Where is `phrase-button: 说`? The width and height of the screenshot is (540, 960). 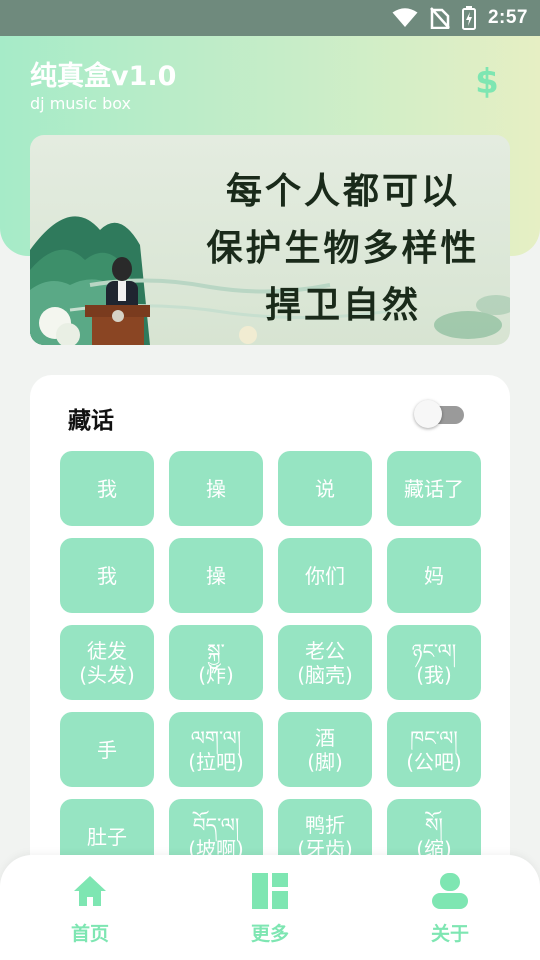 phrase-button: 说 is located at coordinates (325, 488).